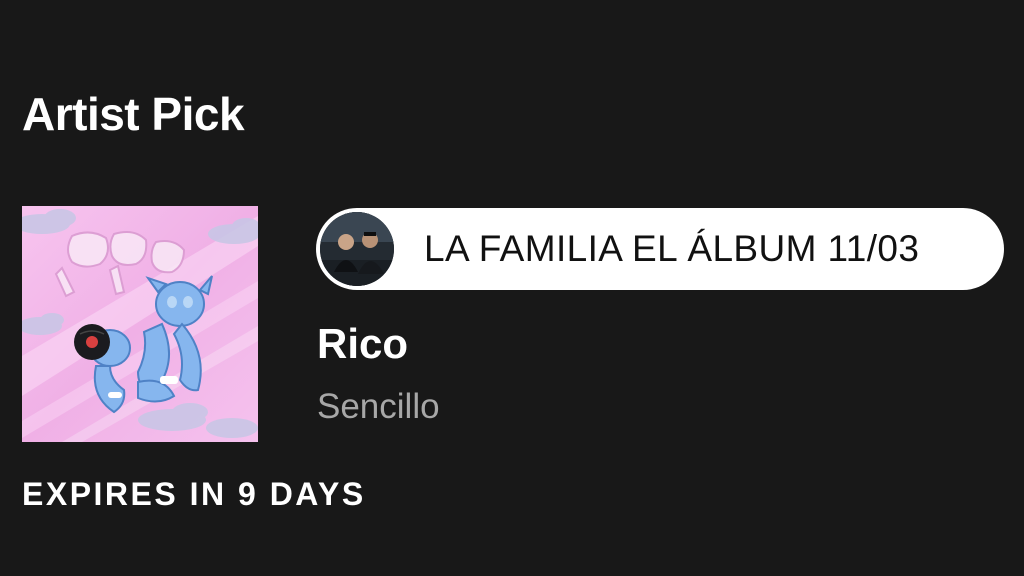 The width and height of the screenshot is (1024, 576). Describe the element at coordinates (378, 406) in the screenshot. I see `release-type: Sencillo` at that location.